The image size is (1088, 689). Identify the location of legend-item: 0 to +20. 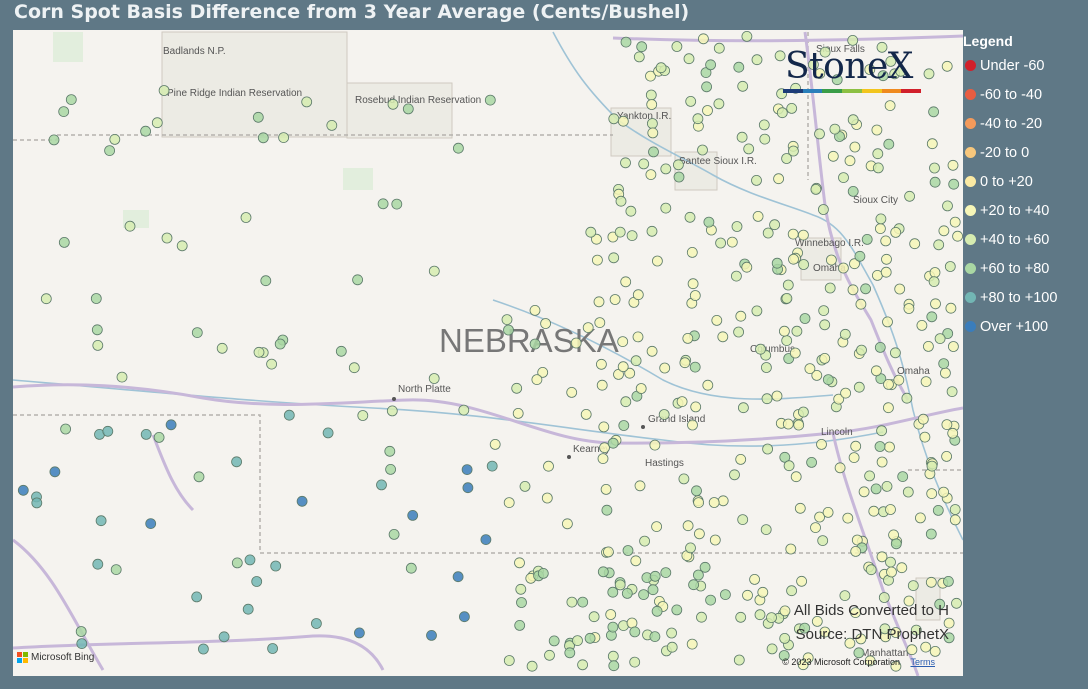
(1025, 181).